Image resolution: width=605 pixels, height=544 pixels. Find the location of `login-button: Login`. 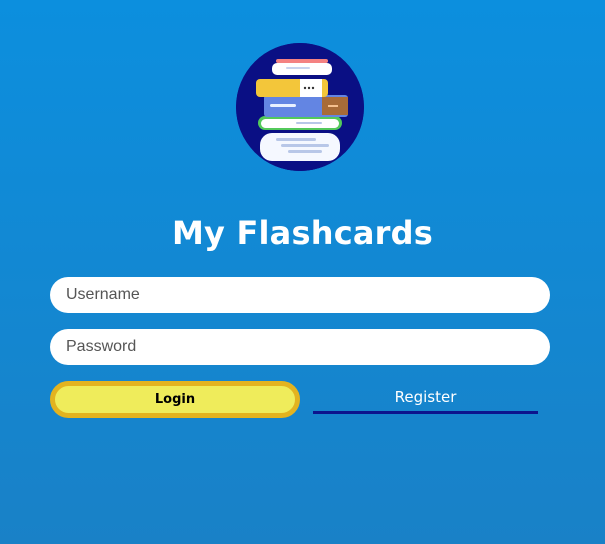

login-button: Login is located at coordinates (175, 399).